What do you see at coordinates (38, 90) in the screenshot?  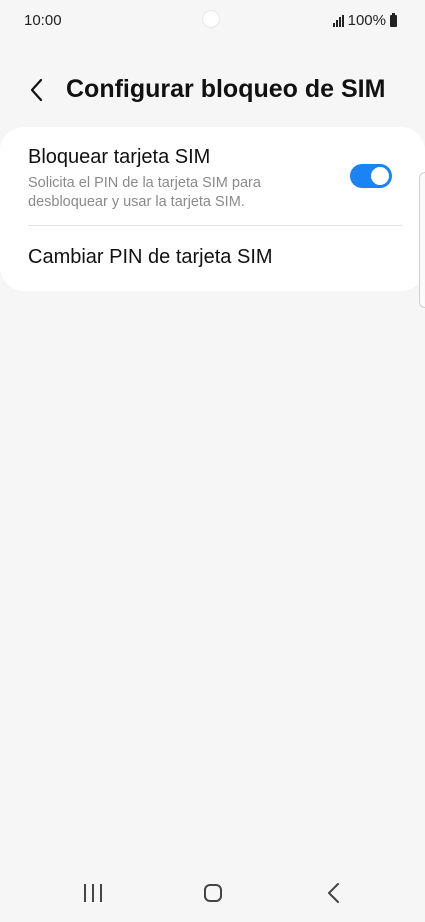 I see `chevron-left-icon` at bounding box center [38, 90].